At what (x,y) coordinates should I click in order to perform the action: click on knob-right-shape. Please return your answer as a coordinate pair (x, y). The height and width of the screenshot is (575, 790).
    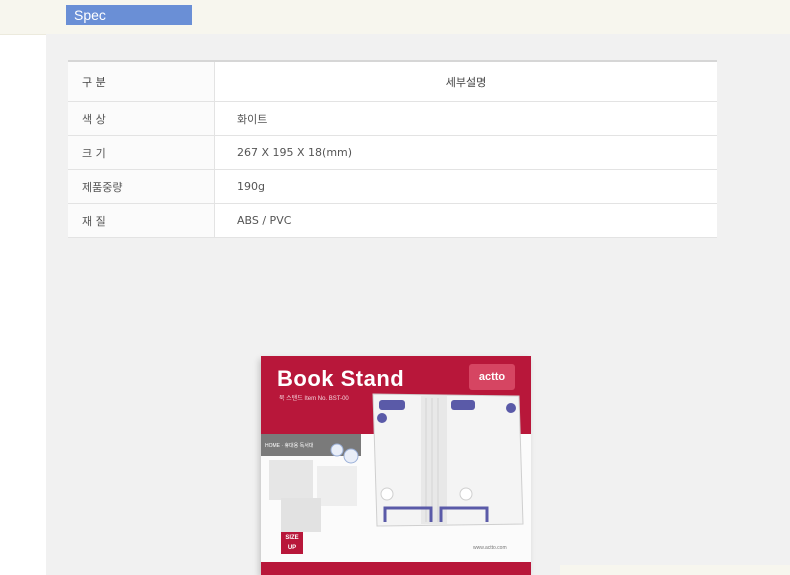
    Looking at the image, I should click on (511, 408).